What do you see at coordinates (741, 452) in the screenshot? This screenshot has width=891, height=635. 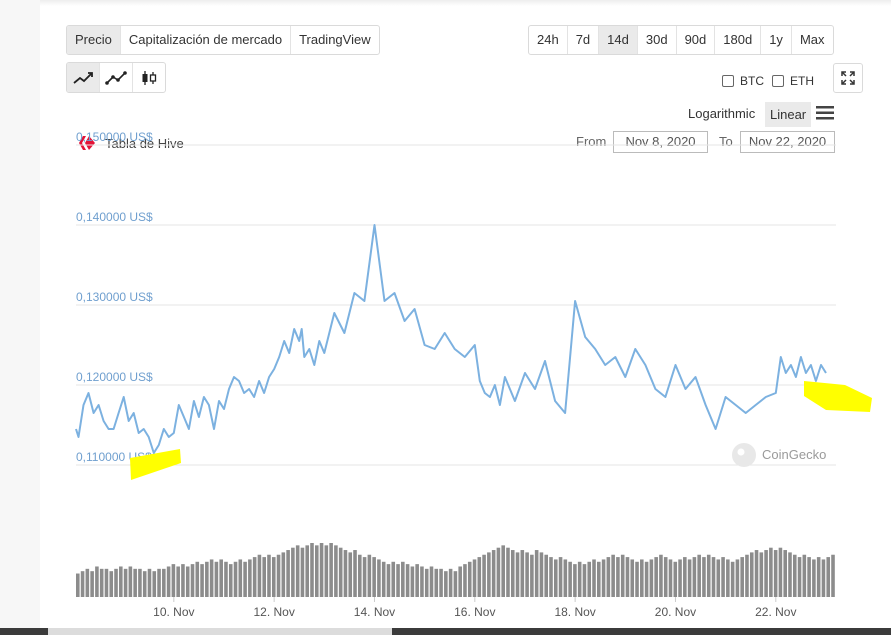 I see `coingecko-eye` at bounding box center [741, 452].